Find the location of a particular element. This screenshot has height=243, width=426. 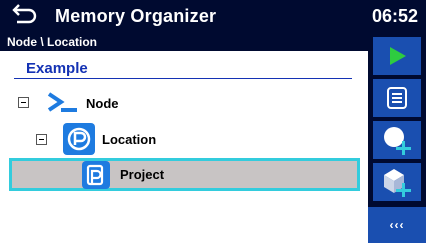

play-icon is located at coordinates (398, 56).